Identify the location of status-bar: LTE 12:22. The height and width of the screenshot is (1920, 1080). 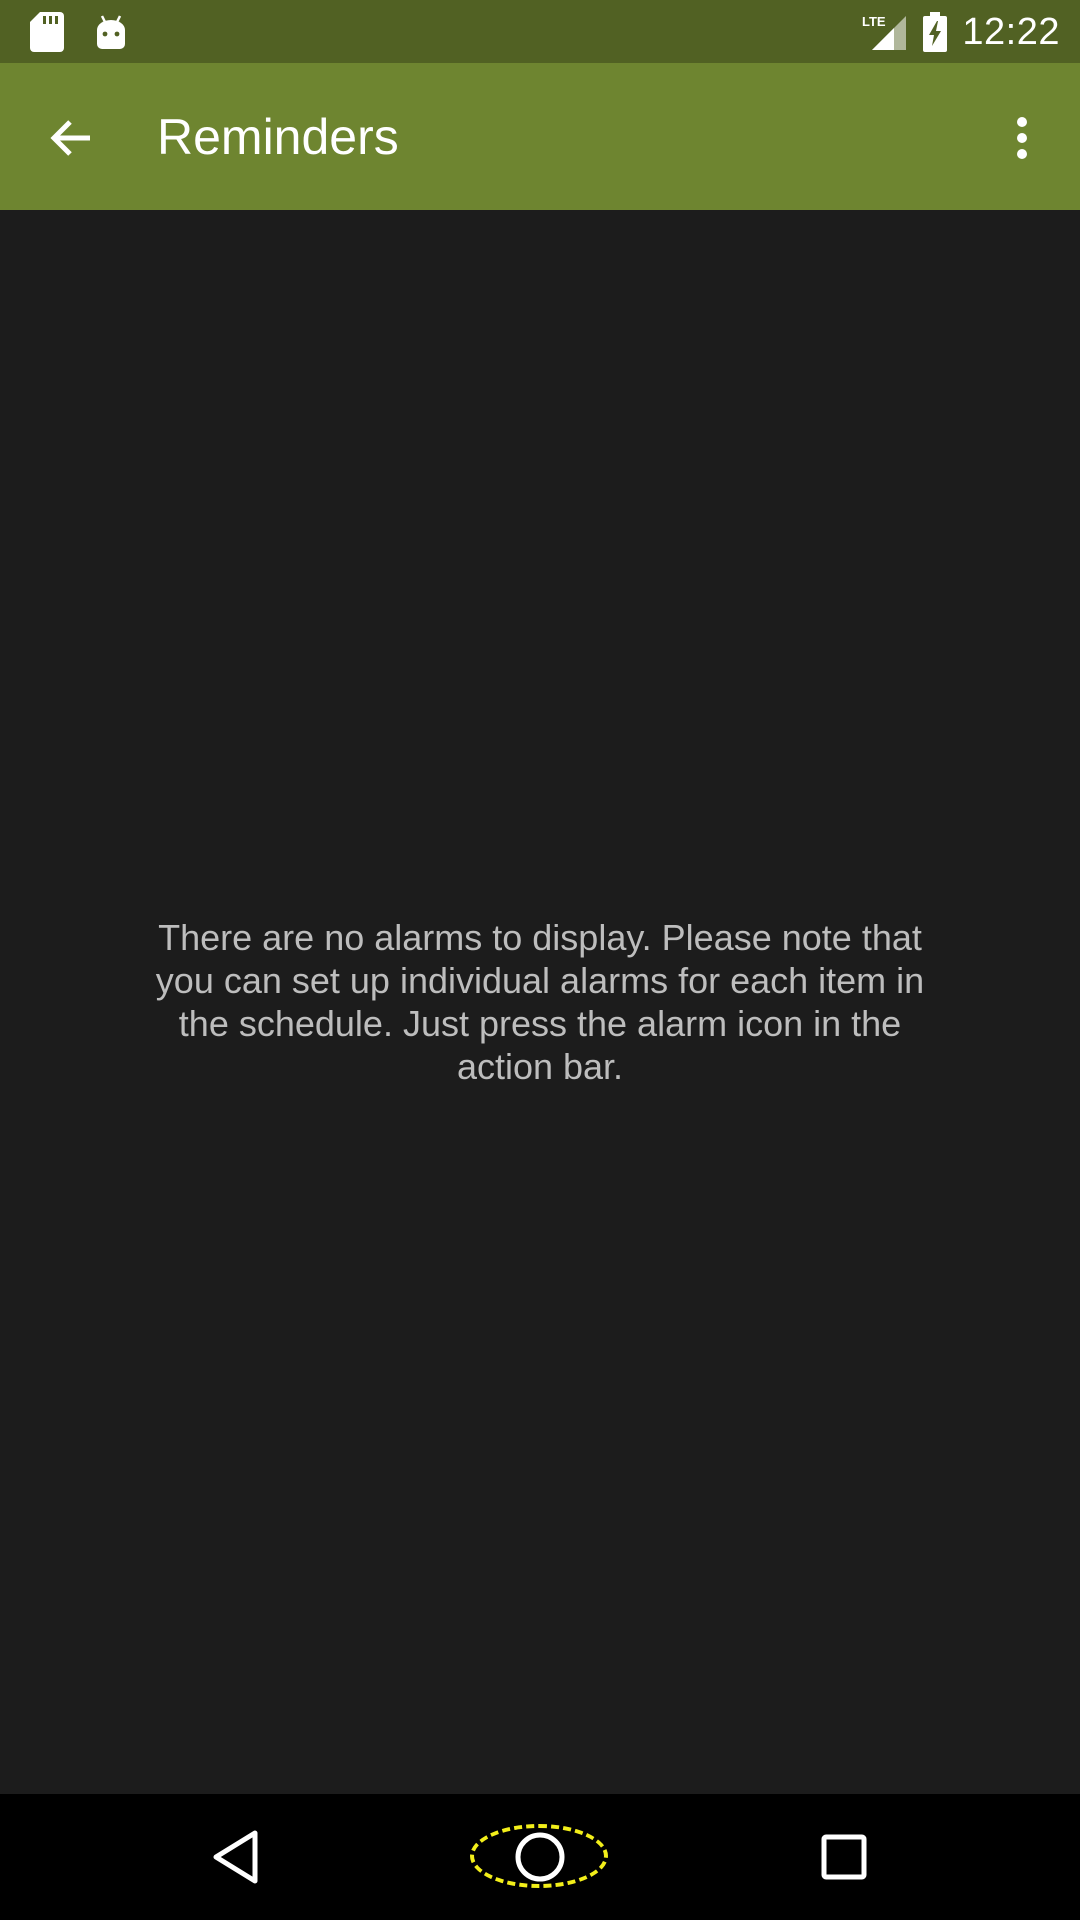
(540, 31).